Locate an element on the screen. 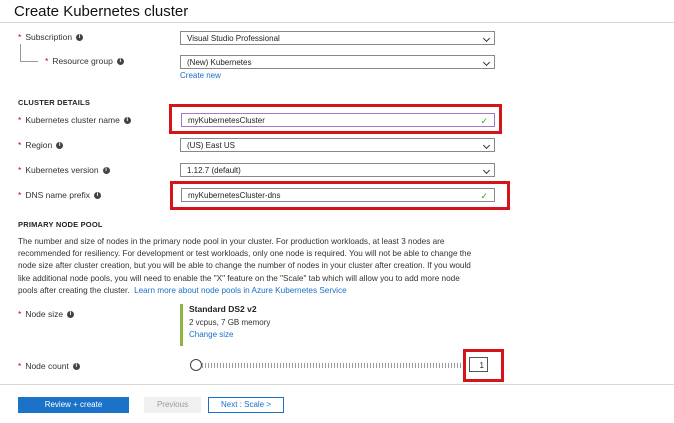 The width and height of the screenshot is (674, 423). node-count-slider is located at coordinates (330, 365).